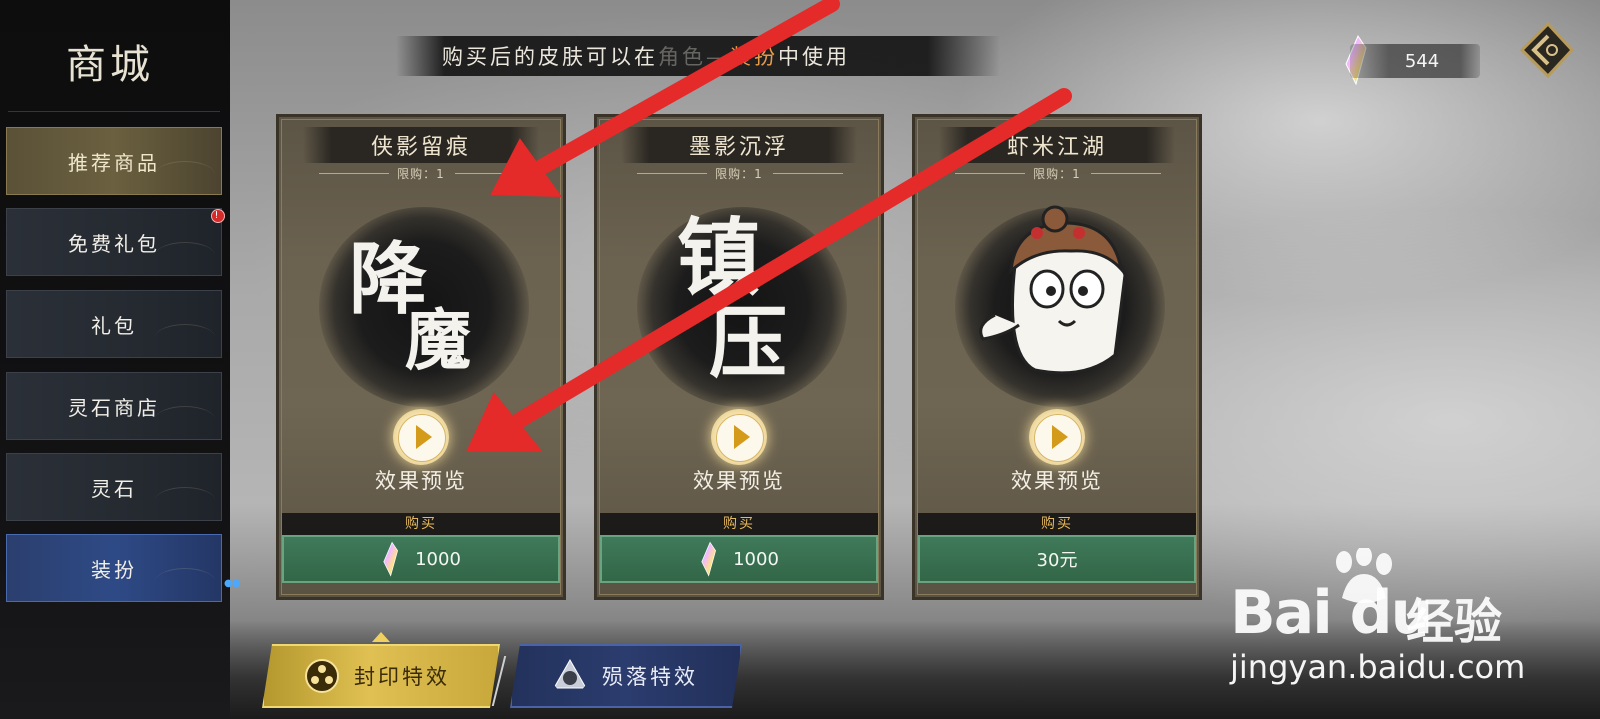 This screenshot has width=1600, height=719. I want to click on sidebar-item-label: 灵石, so click(114, 488).